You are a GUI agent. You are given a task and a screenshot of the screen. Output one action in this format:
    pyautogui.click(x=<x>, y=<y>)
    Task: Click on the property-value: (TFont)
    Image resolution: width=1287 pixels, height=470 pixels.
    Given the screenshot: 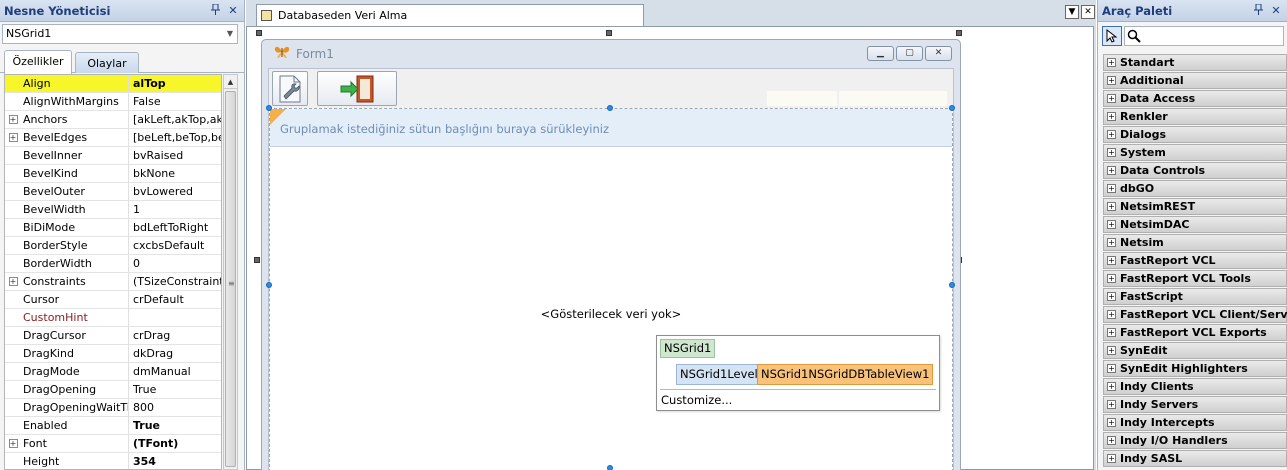 What is the action you would take?
    pyautogui.click(x=175, y=443)
    